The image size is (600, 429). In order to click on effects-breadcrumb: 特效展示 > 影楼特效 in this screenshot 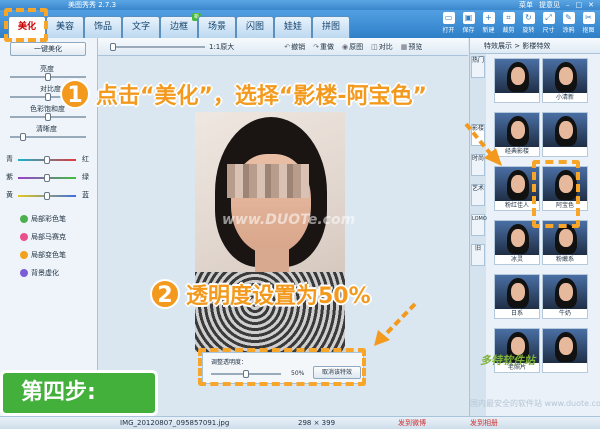, I will do `click(535, 46)`.